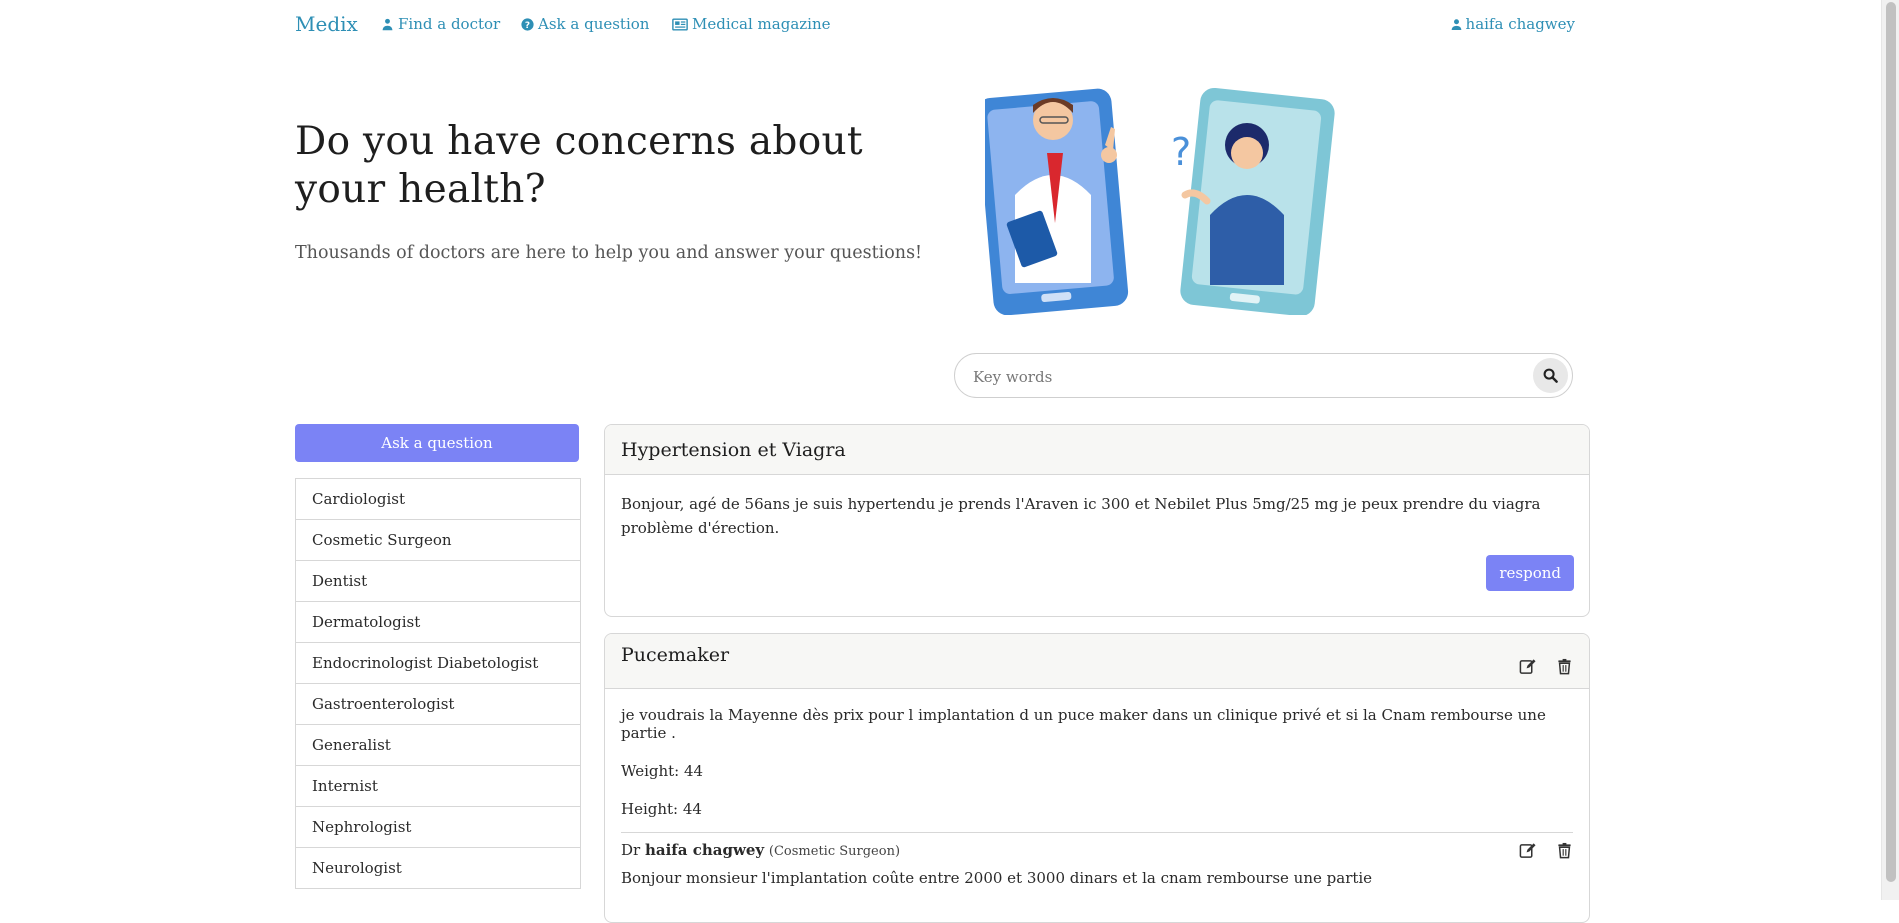 Image resolution: width=1899 pixels, height=923 pixels. Describe the element at coordinates (579, 165) in the screenshot. I see `hero-title: Do you have concerns about your health?` at that location.